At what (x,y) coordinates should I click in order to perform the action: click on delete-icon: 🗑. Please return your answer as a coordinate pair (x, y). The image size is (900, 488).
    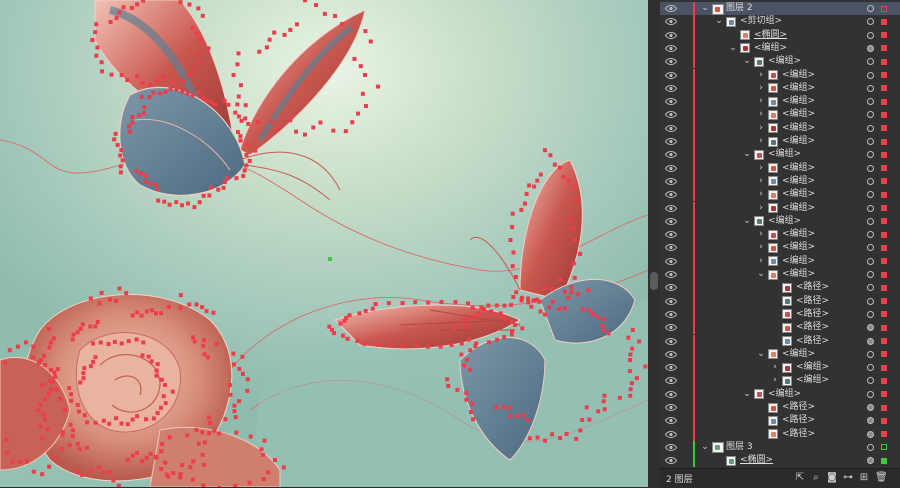
    Looking at the image, I should click on (880, 478).